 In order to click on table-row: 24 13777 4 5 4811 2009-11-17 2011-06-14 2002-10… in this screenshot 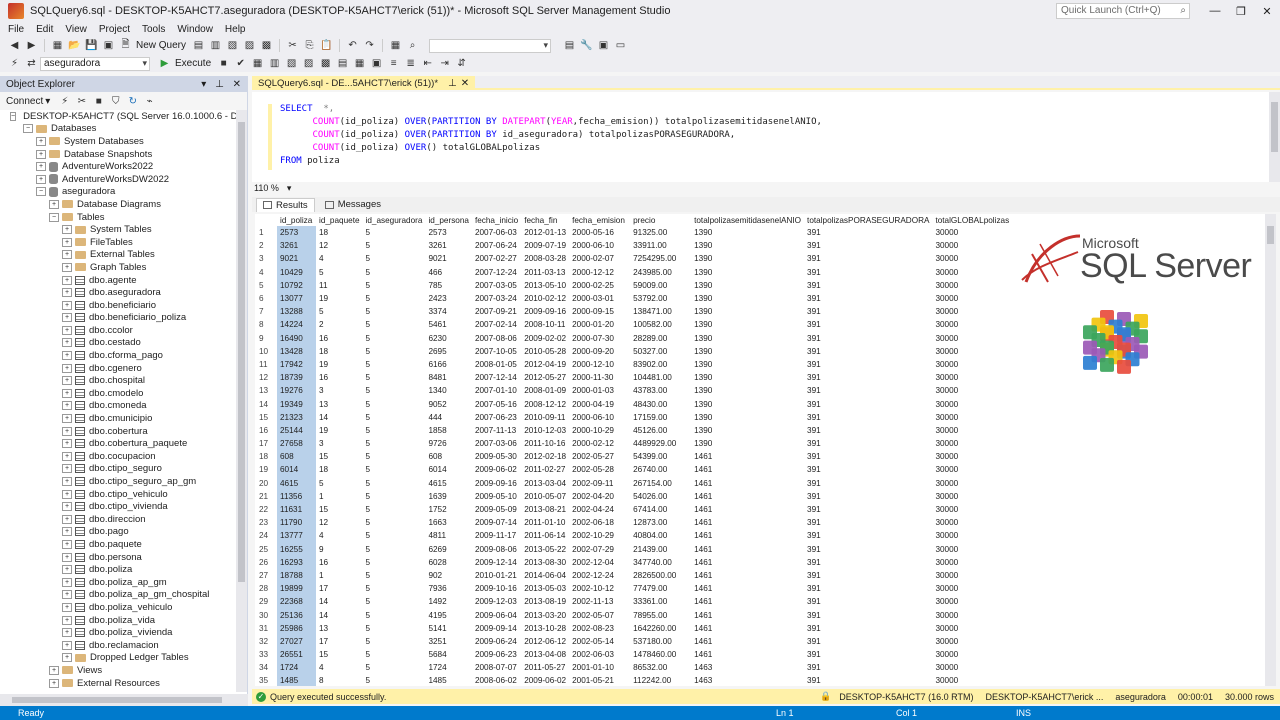, I will do `click(633, 536)`.